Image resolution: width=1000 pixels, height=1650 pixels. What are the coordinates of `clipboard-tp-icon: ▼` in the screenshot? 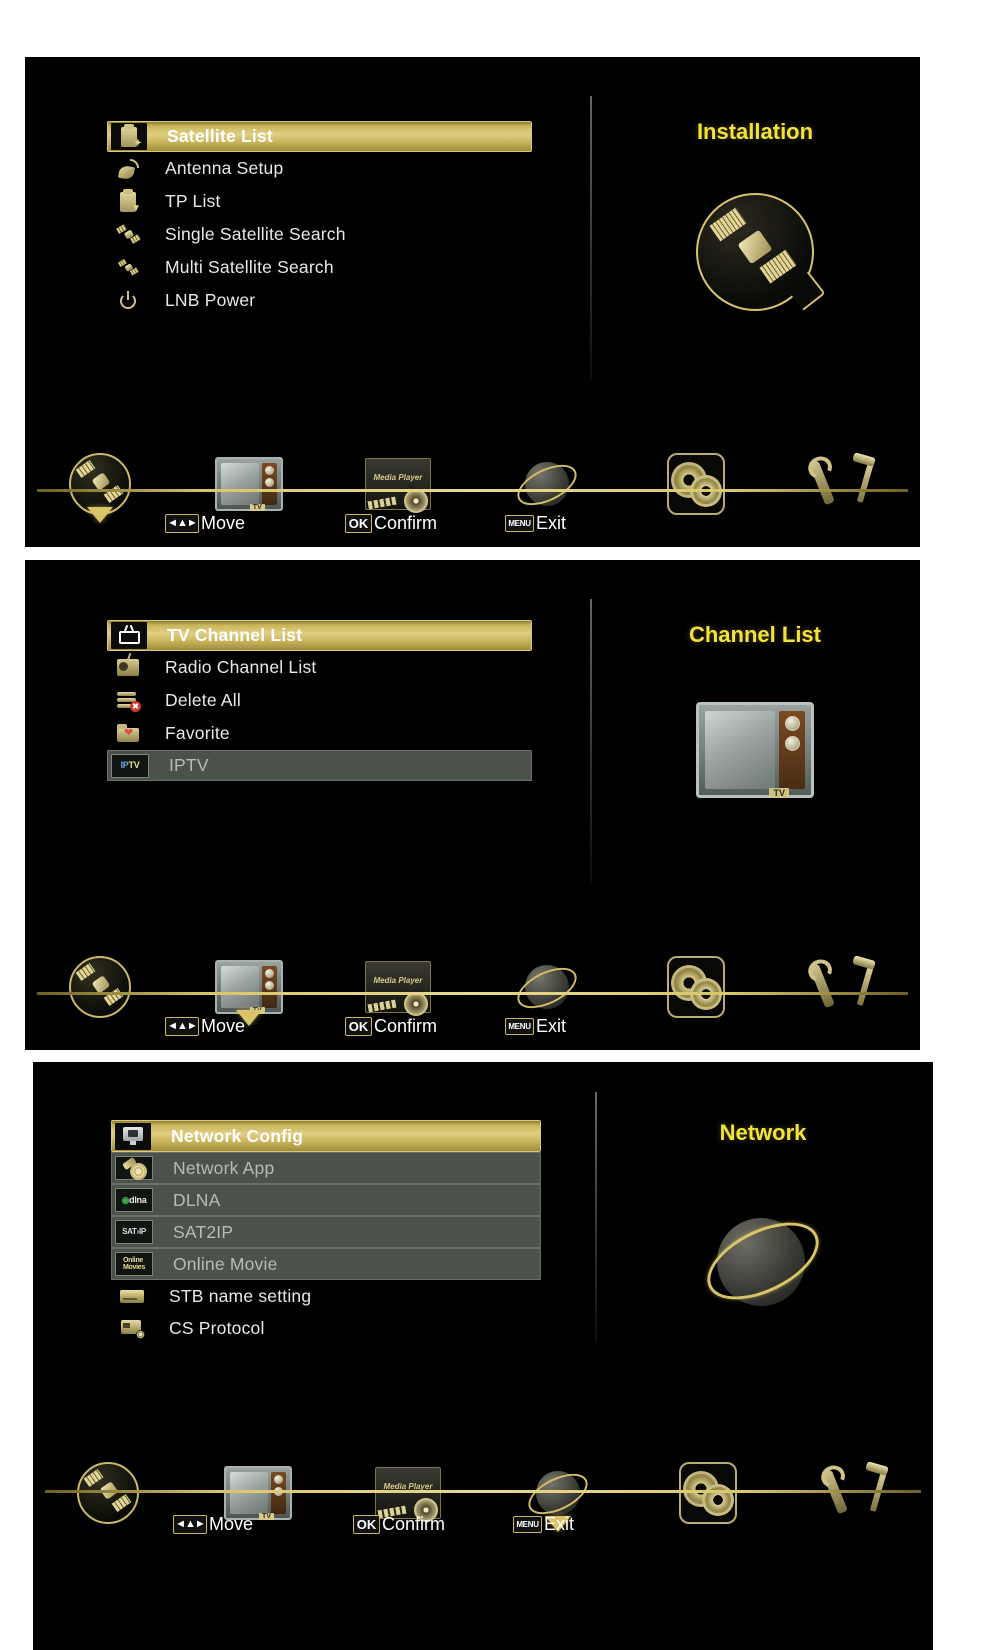 It's located at (128, 201).